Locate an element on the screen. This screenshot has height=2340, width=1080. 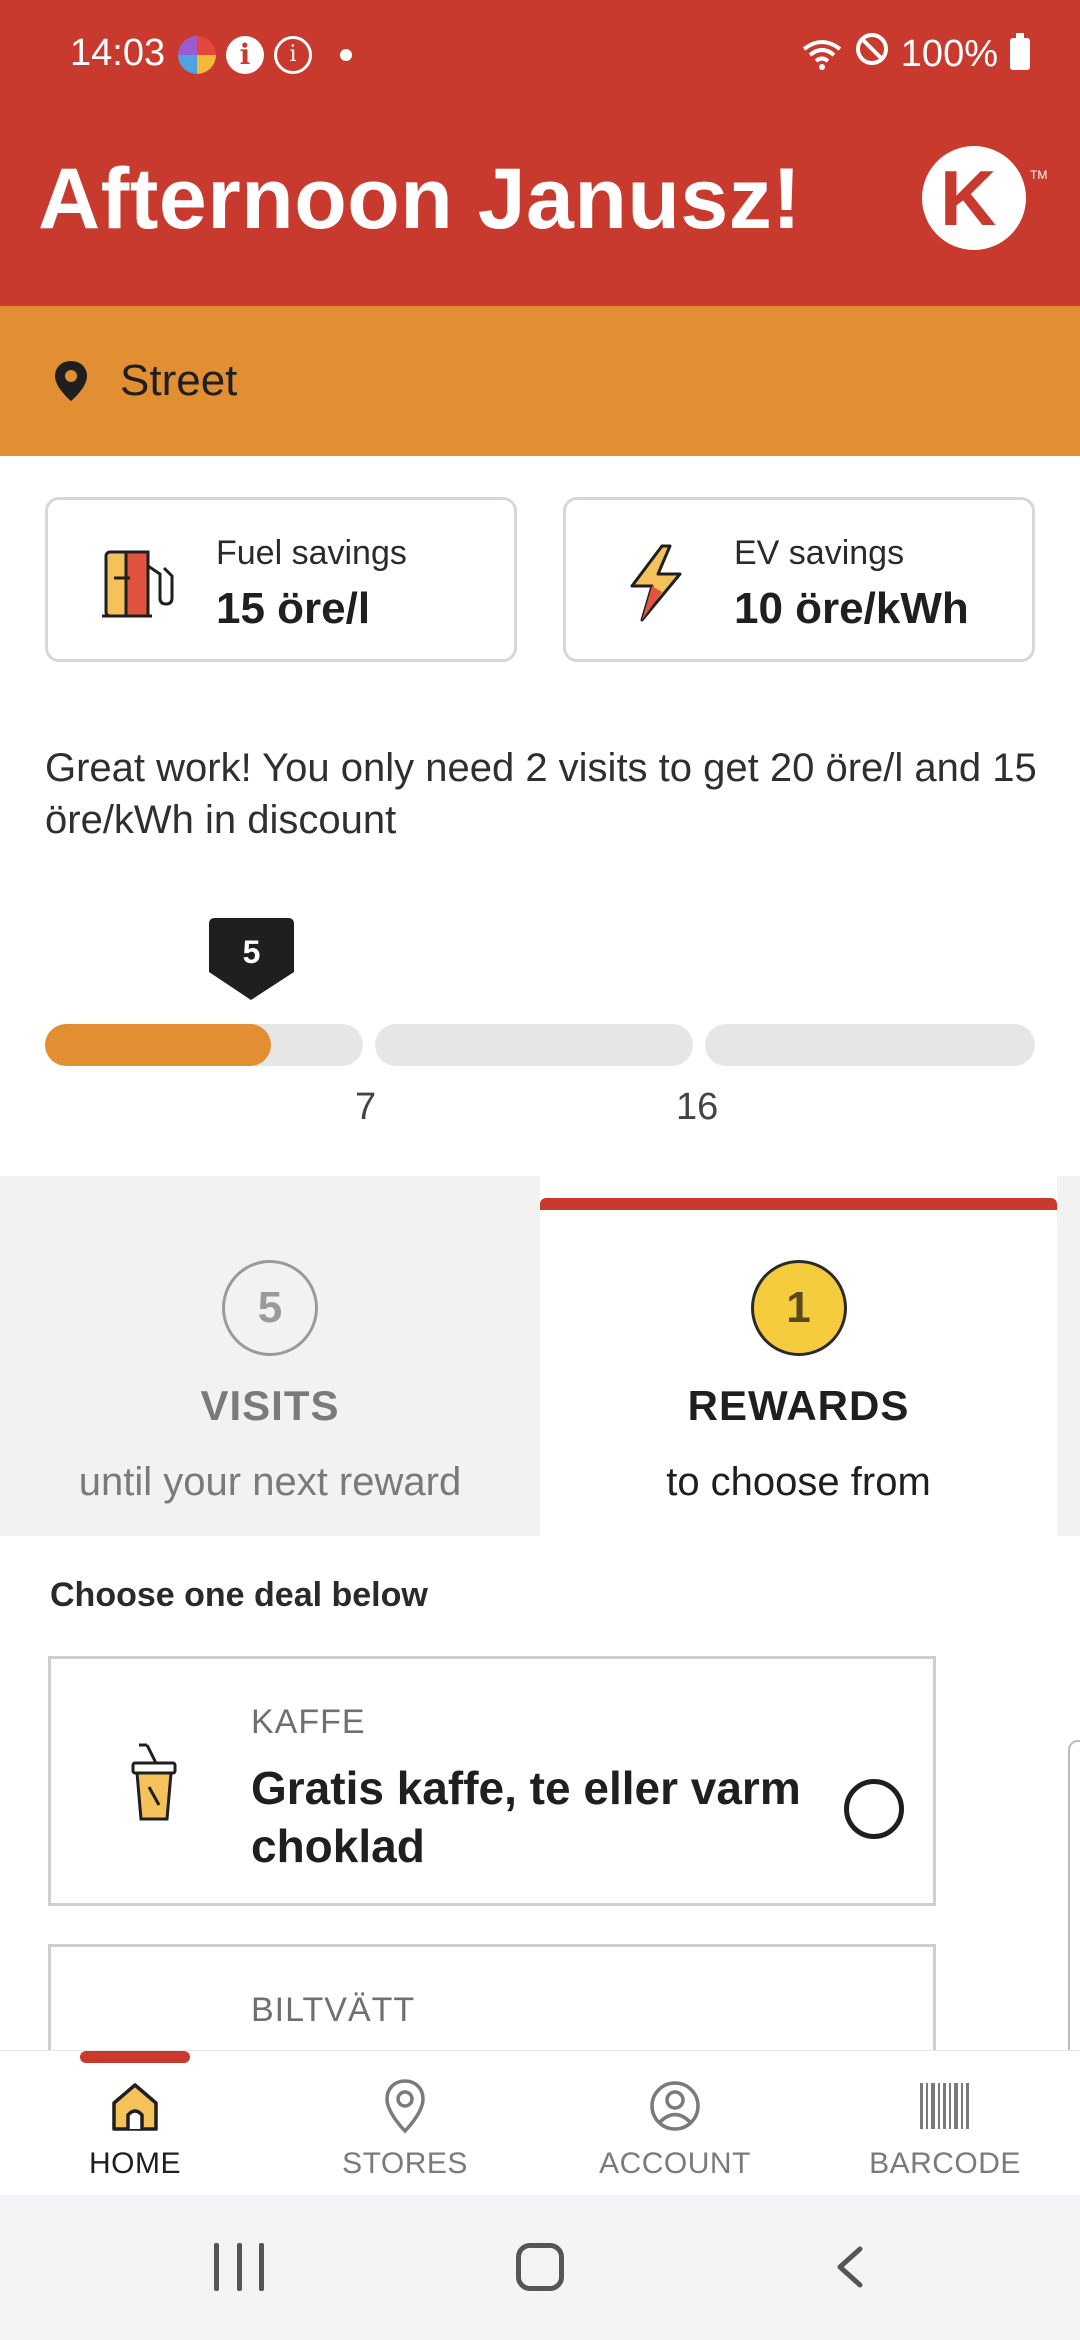
tab-rewards: 1 REWARDS to choose from is located at coordinates (798, 1356).